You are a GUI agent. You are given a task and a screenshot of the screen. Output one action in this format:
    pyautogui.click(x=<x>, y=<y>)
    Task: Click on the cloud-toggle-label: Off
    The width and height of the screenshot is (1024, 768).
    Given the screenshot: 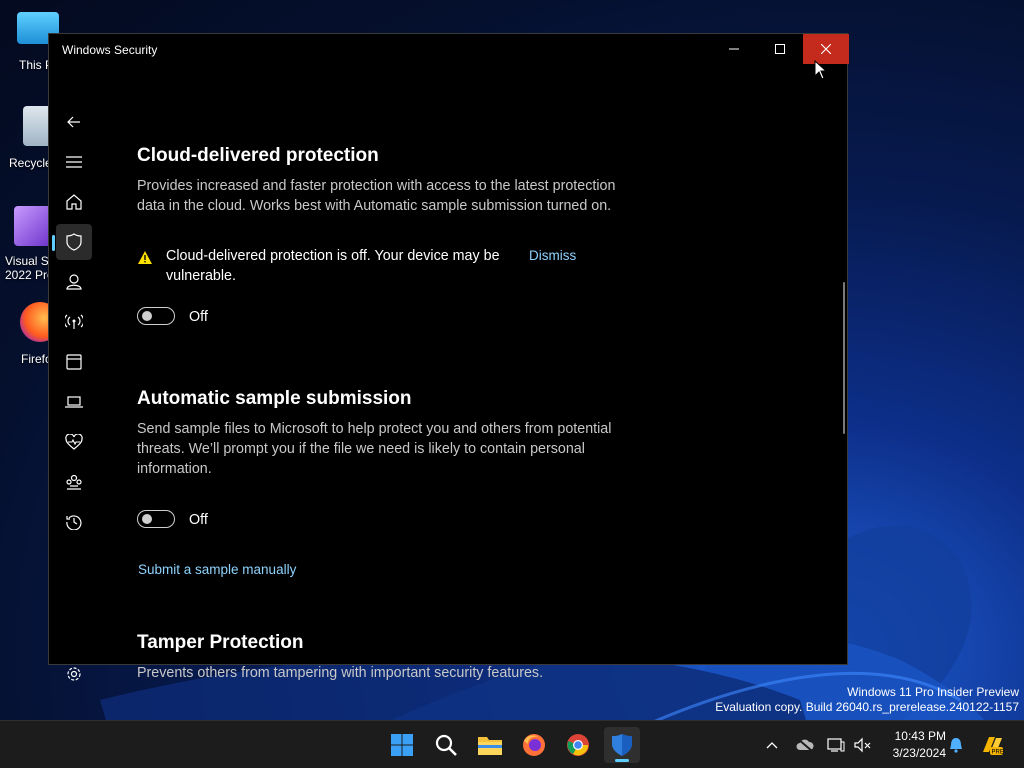 What is the action you would take?
    pyautogui.click(x=198, y=317)
    